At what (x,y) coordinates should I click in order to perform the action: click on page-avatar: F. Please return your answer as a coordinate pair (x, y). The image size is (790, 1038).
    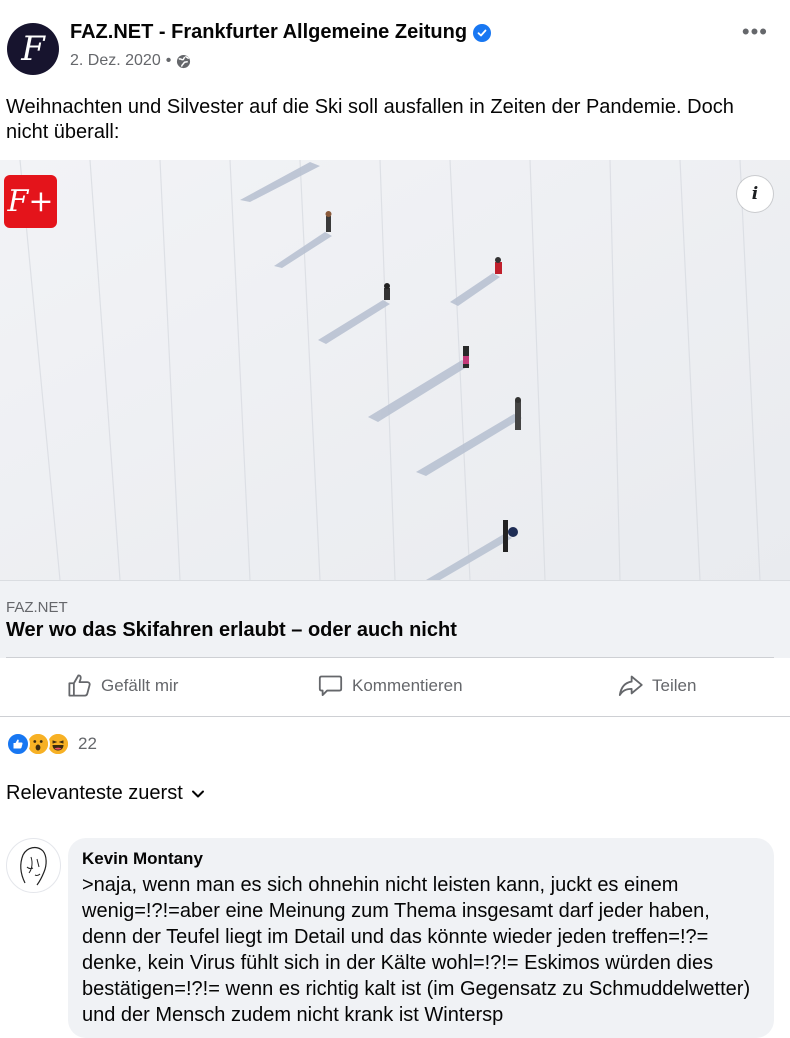
    Looking at the image, I should click on (33, 49).